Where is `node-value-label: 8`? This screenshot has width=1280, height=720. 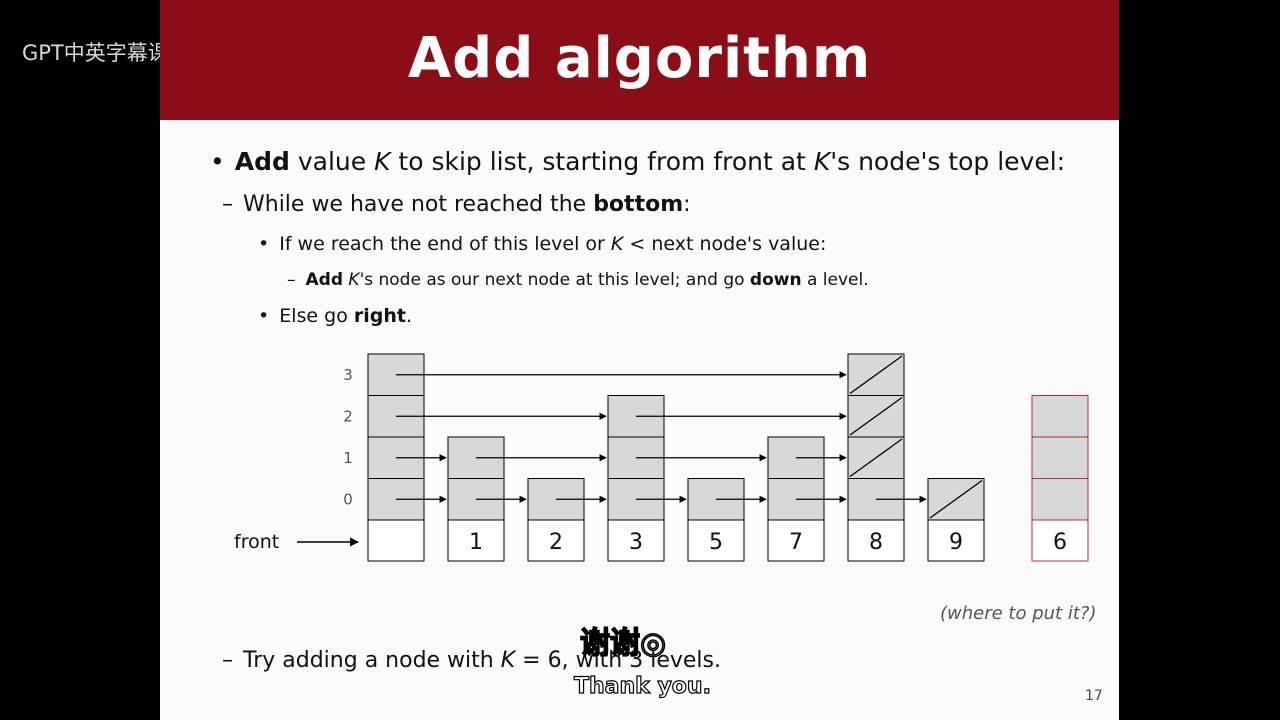 node-value-label: 8 is located at coordinates (876, 542).